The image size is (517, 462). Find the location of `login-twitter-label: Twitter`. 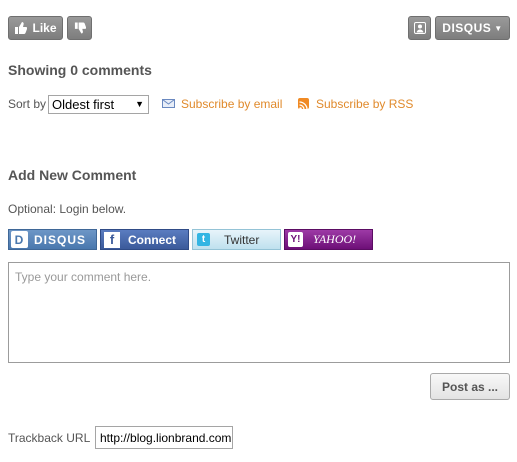

login-twitter-label: Twitter is located at coordinates (242, 239).